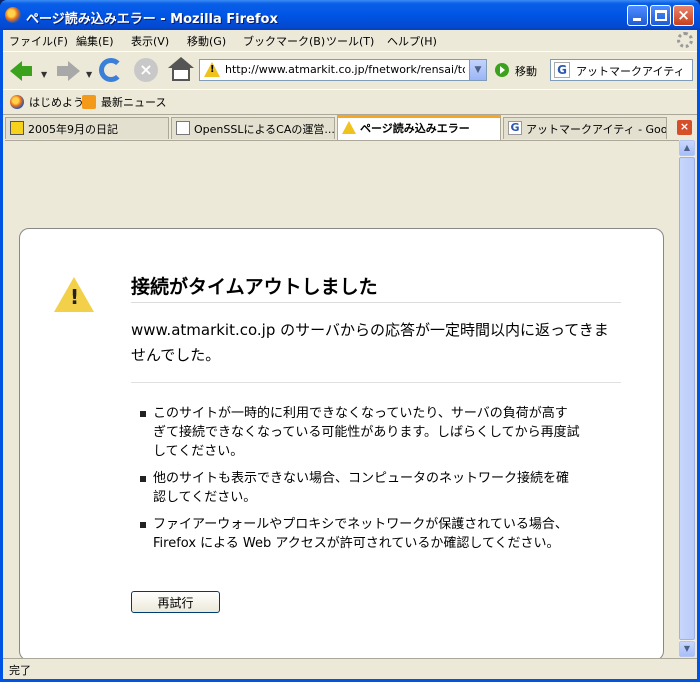 This screenshot has width=700, height=682. I want to click on tab-page-load-error: ページ読み込みエラー, so click(419, 127).